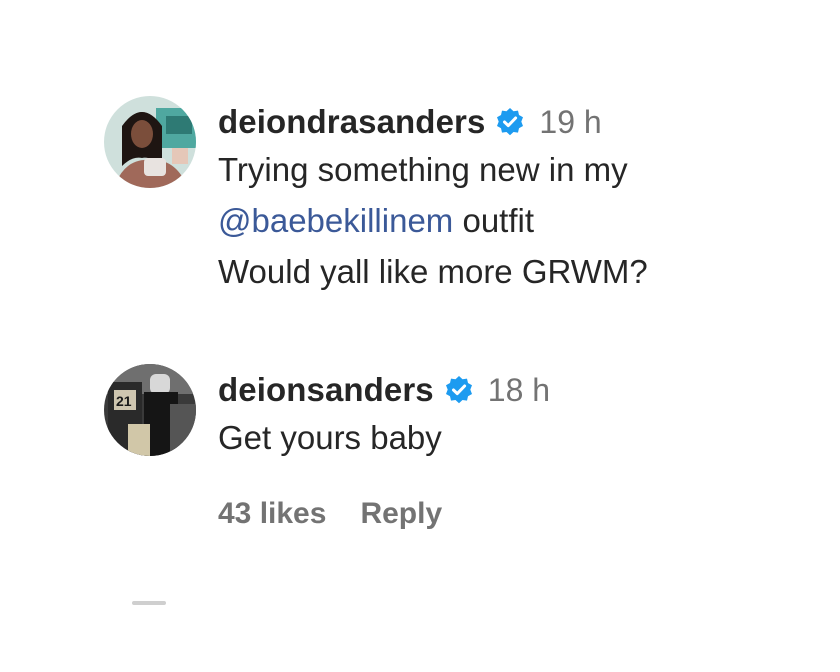 The width and height of the screenshot is (840, 672). What do you see at coordinates (494, 220) in the screenshot?
I see `comment-text-segment: outfit` at bounding box center [494, 220].